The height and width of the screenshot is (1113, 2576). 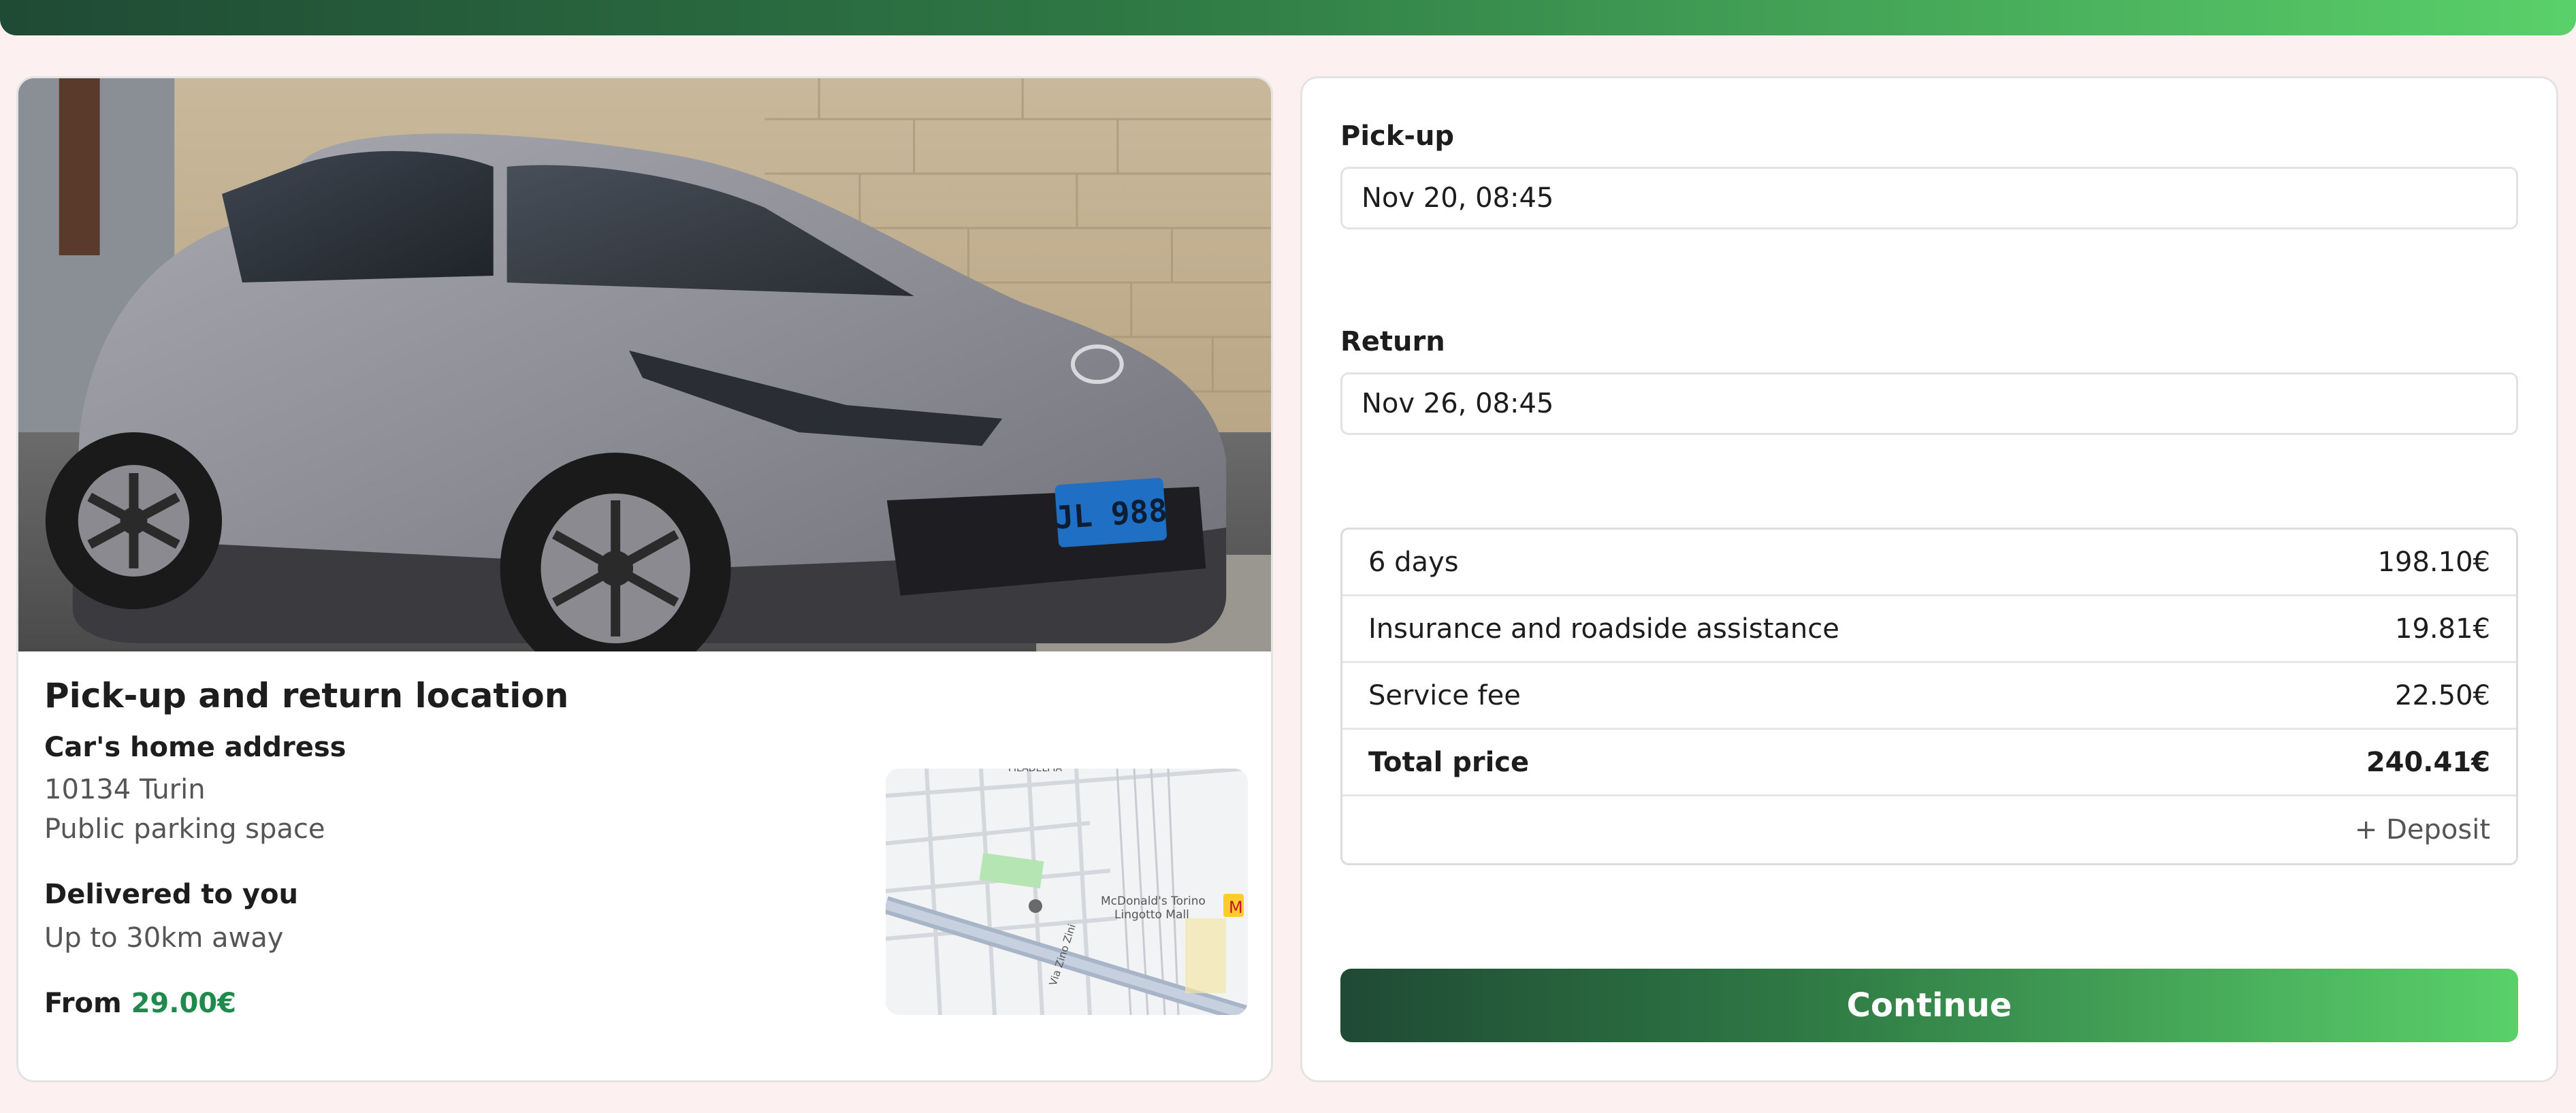 What do you see at coordinates (1111, 513) in the screenshot?
I see `license-plate-text: JL 988` at bounding box center [1111, 513].